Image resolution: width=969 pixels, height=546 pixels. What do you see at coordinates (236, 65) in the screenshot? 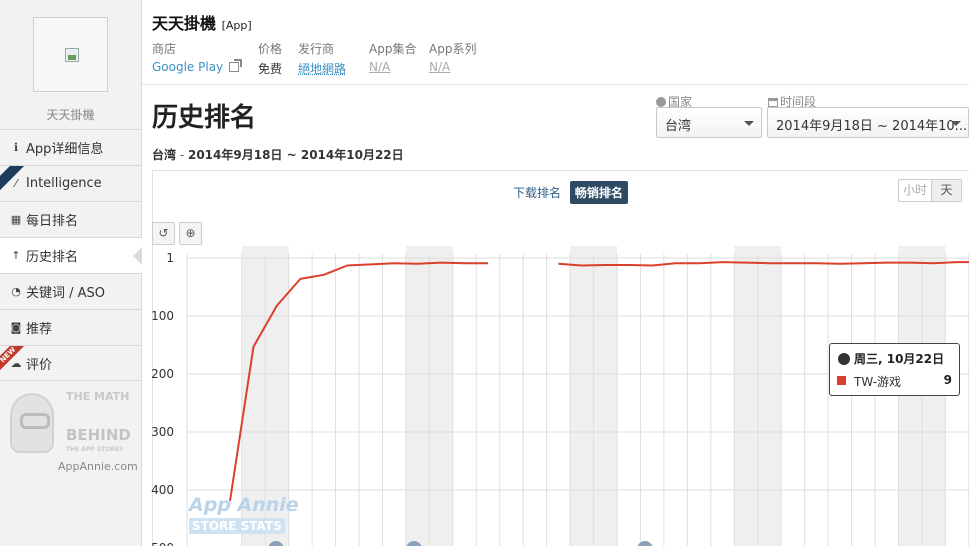
I see `external-link-icon` at bounding box center [236, 65].